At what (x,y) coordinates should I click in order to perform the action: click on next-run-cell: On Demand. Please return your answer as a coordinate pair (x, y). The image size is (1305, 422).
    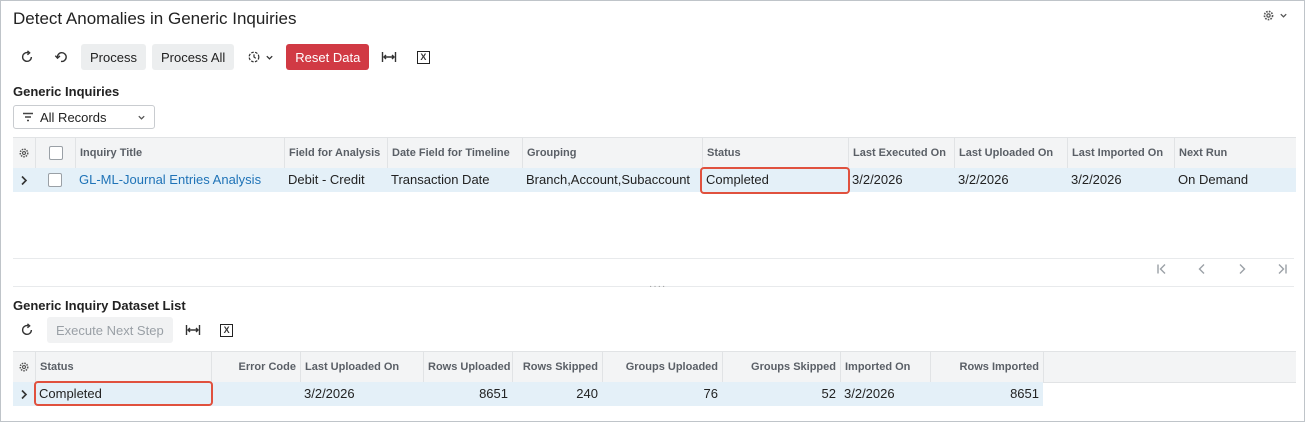
    Looking at the image, I should click on (1213, 179).